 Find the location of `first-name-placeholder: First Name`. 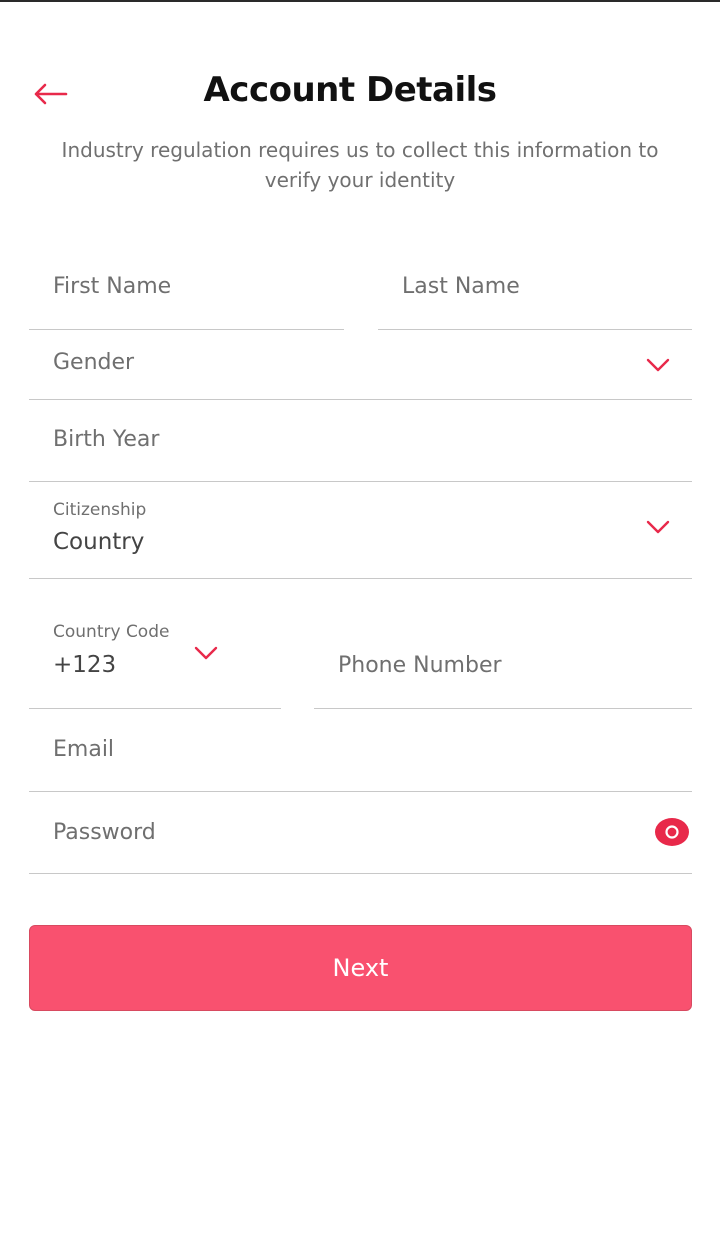

first-name-placeholder: First Name is located at coordinates (112, 286).